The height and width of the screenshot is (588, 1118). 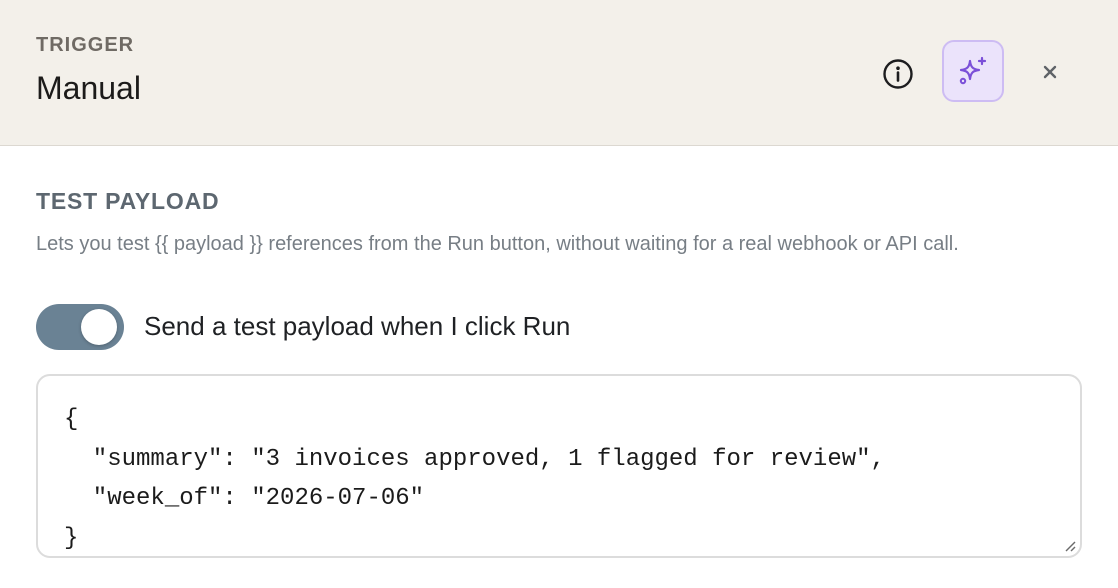 What do you see at coordinates (80, 327) in the screenshot?
I see `test-payload-toggle` at bounding box center [80, 327].